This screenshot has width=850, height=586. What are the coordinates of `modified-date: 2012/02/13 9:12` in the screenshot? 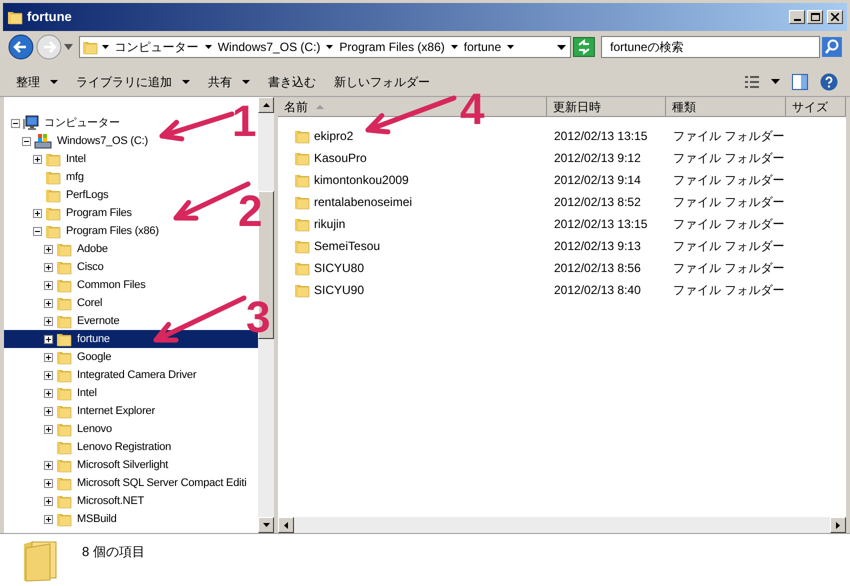 It's located at (597, 158).